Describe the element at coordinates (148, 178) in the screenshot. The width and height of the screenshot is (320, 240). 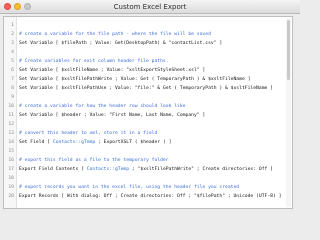
I see `script-line: 18` at that location.